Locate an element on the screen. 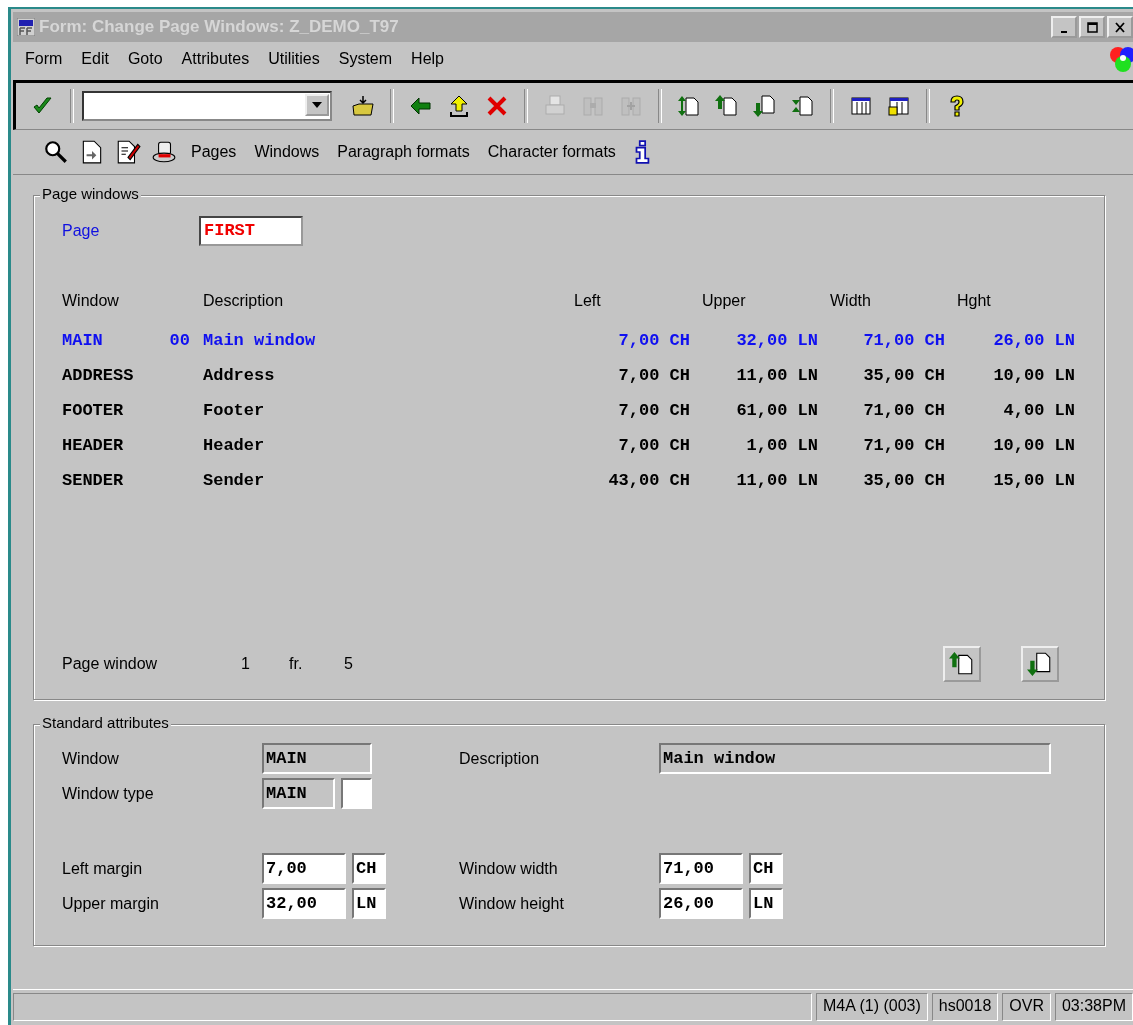  menu-item: Attributes is located at coordinates (215, 59).